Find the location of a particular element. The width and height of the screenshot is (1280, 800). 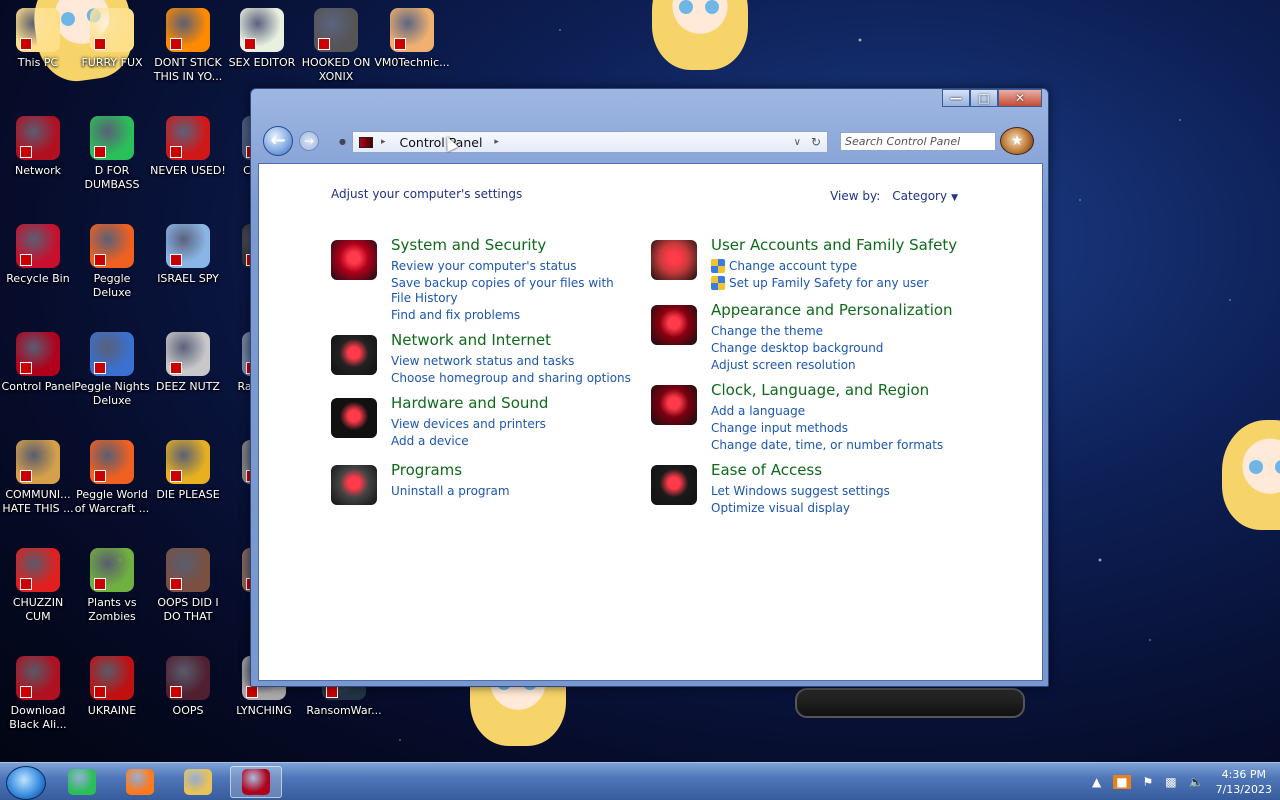

taskbar-file-explorer is located at coordinates (198, 782).